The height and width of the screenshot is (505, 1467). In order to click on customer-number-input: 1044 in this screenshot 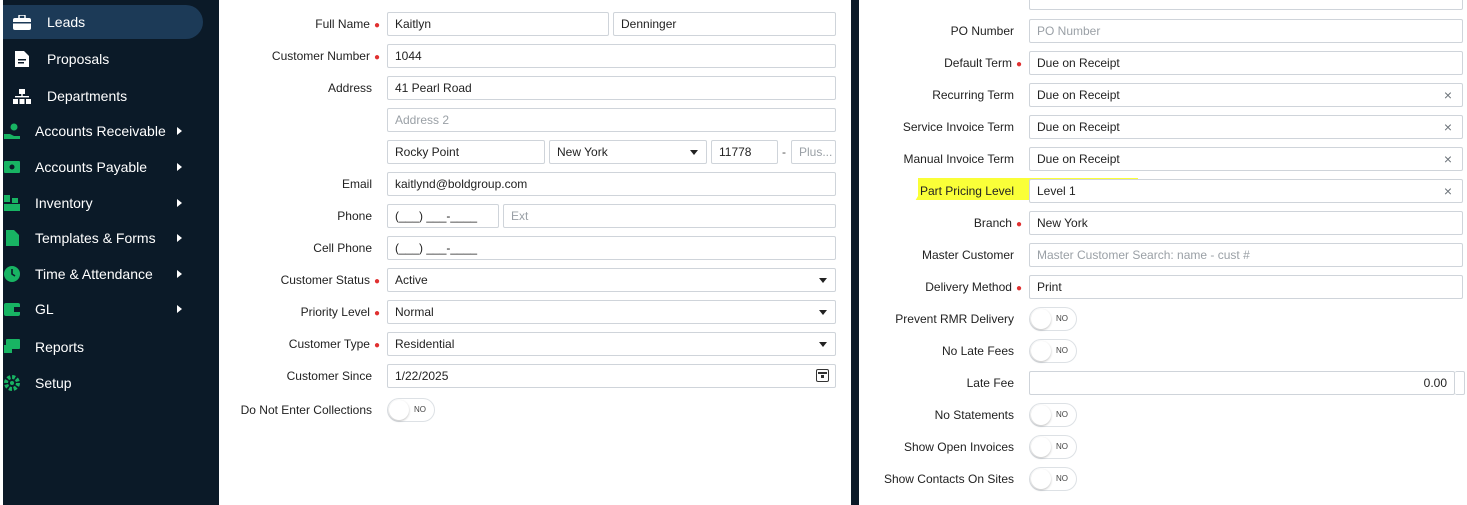, I will do `click(611, 56)`.